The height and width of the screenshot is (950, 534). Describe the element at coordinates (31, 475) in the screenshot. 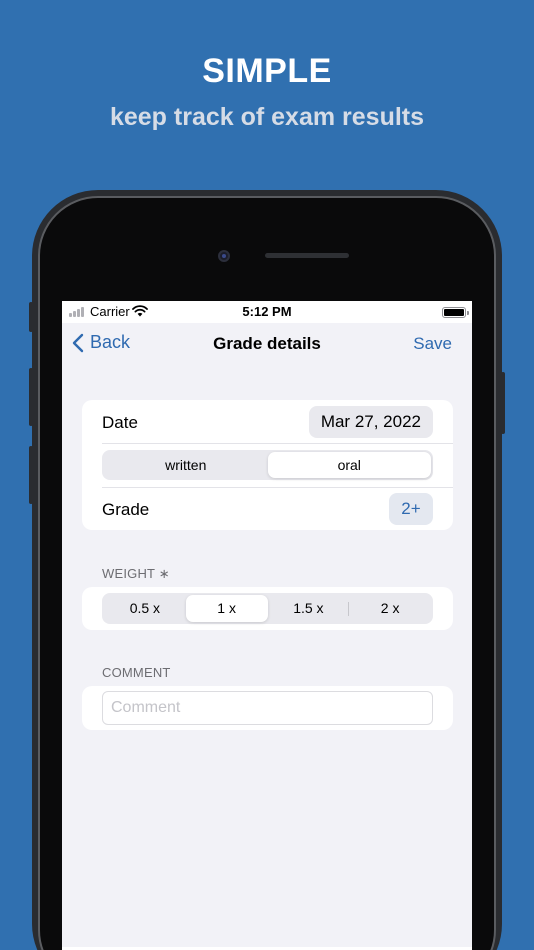

I see `volume-down-button` at that location.